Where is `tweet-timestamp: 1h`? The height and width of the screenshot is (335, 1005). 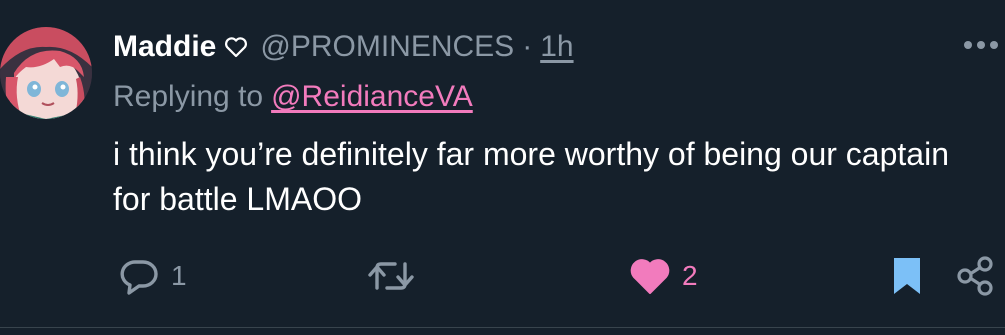
tweet-timestamp: 1h is located at coordinates (556, 47).